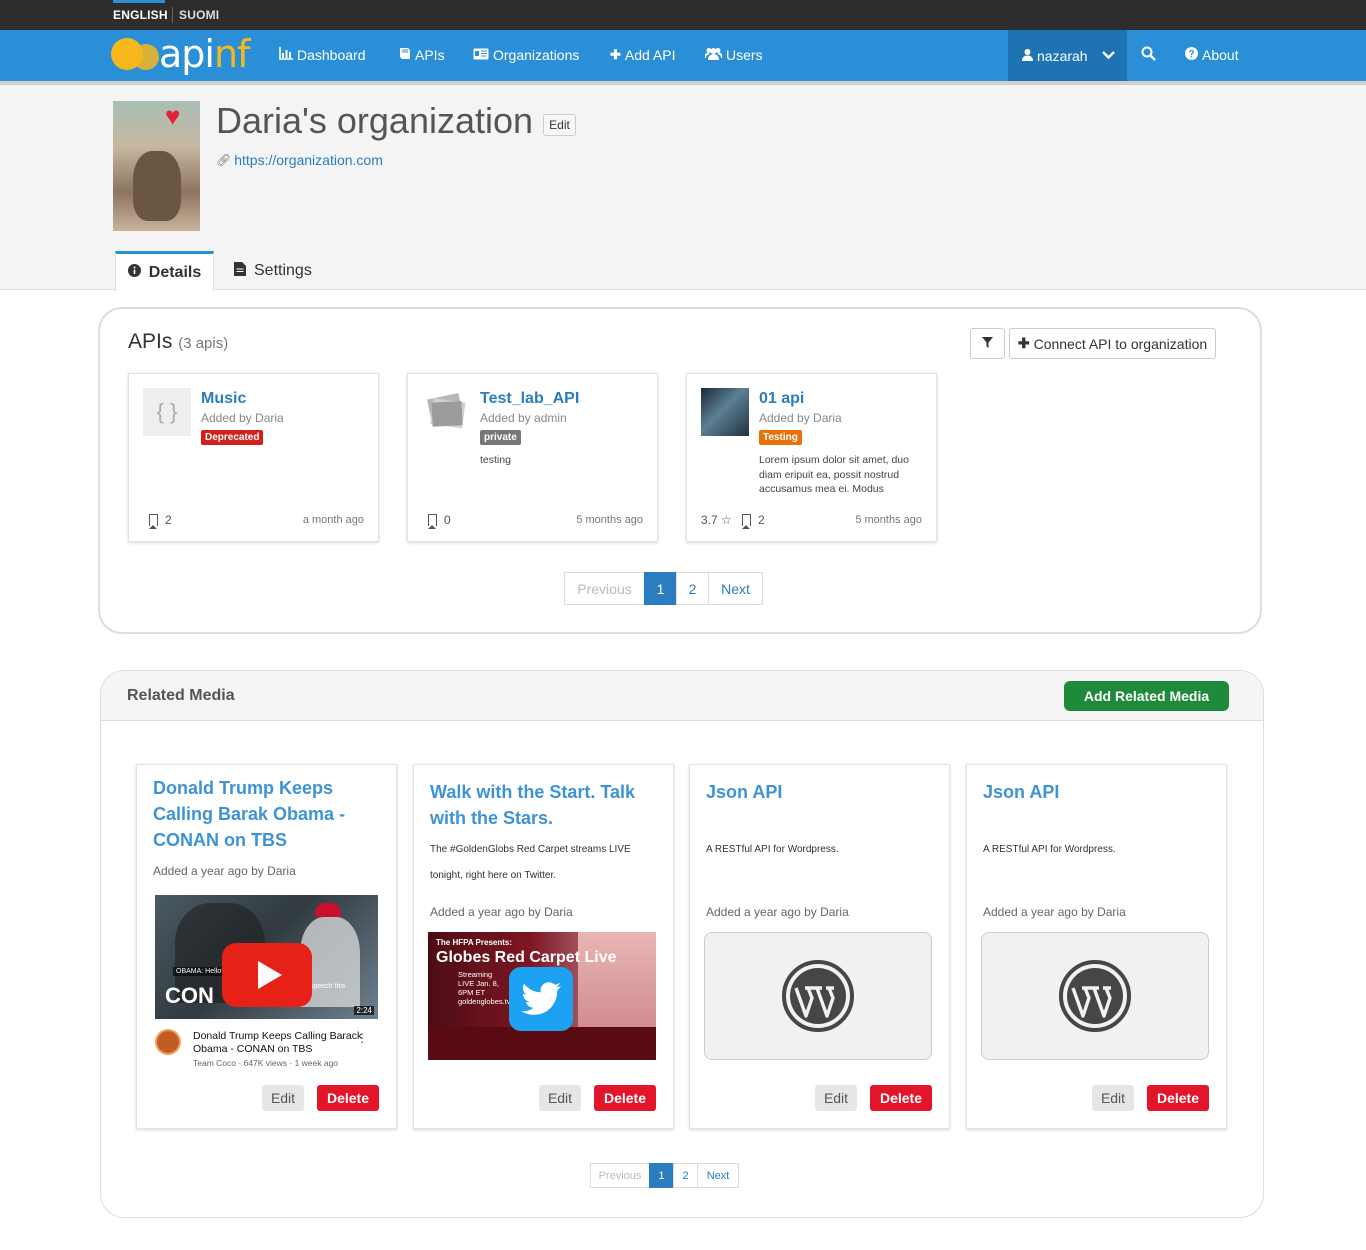 The width and height of the screenshot is (1366, 1250). Describe the element at coordinates (526, 957) in the screenshot. I see `tw-headline: Globes Red Carpet Live` at that location.